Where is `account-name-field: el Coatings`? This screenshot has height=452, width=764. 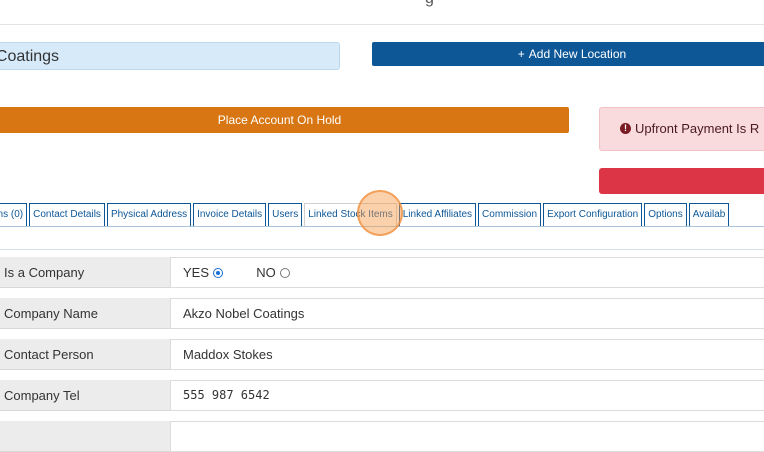 account-name-field: el Coatings is located at coordinates (170, 56).